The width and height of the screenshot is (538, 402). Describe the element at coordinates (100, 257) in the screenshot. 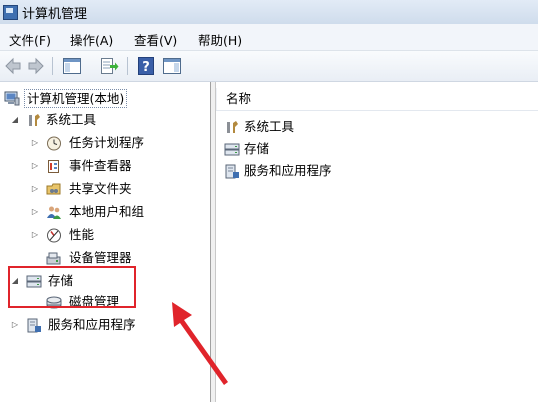

I see `tree-label: 设备管理器` at that location.